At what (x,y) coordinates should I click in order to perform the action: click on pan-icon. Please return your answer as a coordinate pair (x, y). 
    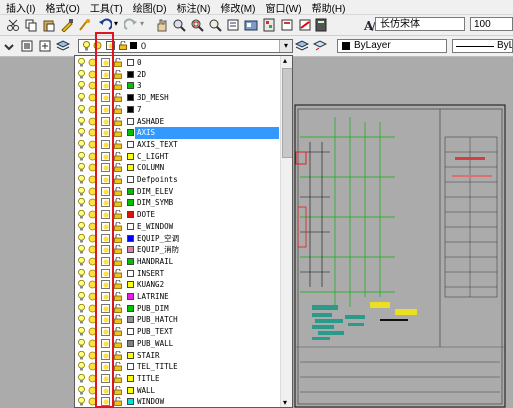
    Looking at the image, I should click on (161, 25).